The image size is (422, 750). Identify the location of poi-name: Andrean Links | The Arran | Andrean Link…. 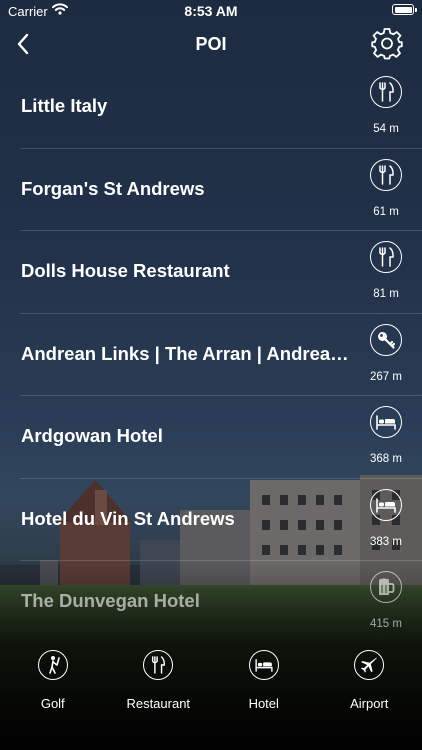
(186, 353).